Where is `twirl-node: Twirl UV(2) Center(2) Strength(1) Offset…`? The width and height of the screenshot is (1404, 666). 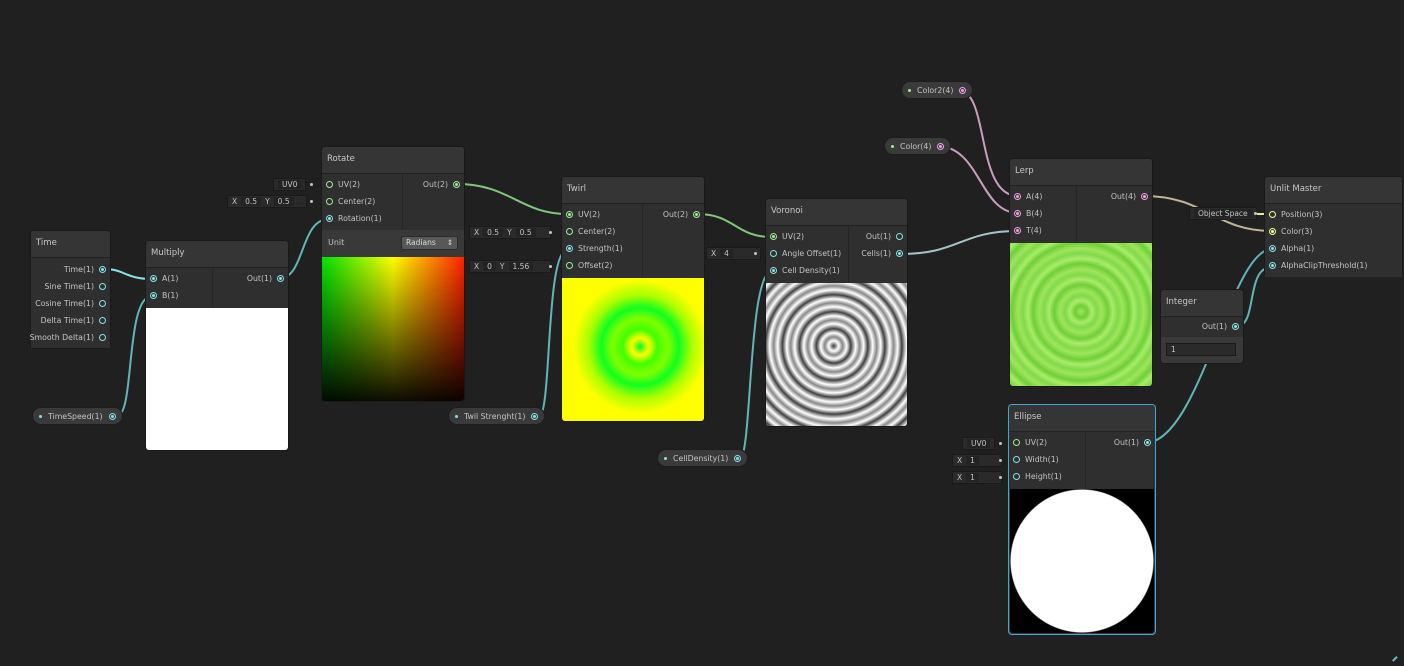
twirl-node: Twirl UV(2) Center(2) Strength(1) Offset… is located at coordinates (633, 299).